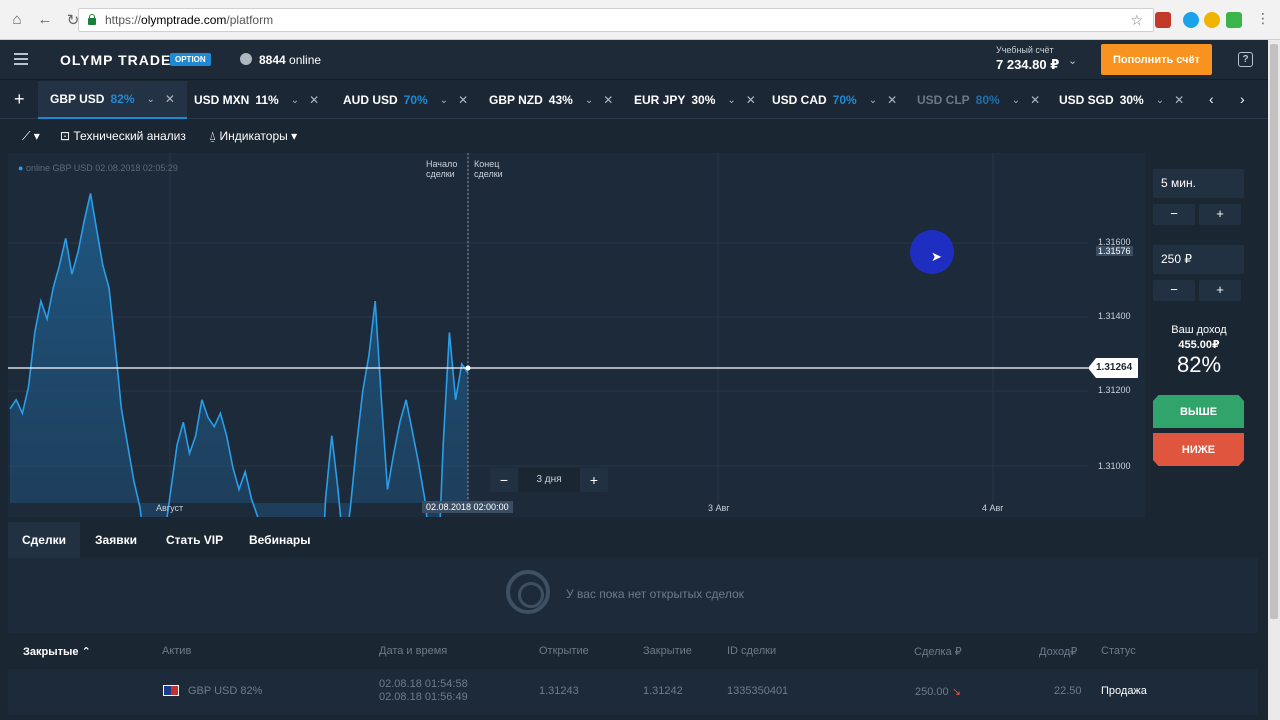  Describe the element at coordinates (1198, 183) in the screenshot. I see `time-input: 5 мин.` at that location.